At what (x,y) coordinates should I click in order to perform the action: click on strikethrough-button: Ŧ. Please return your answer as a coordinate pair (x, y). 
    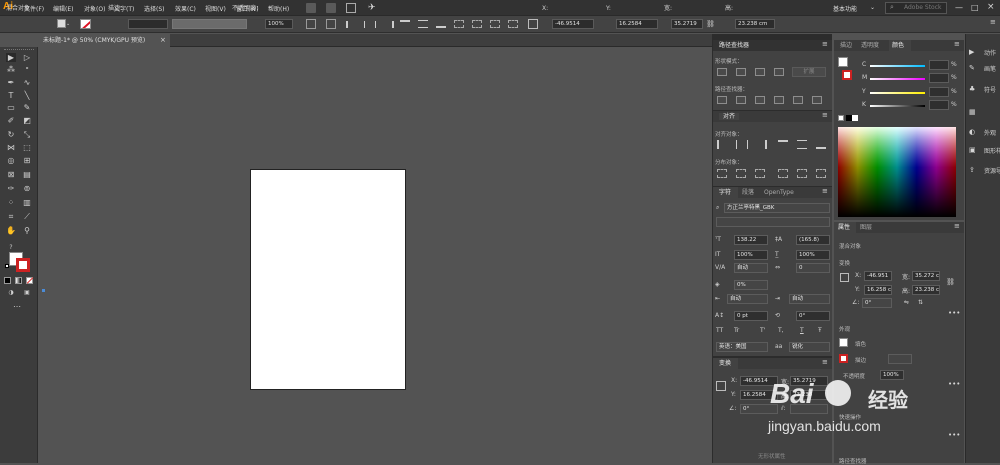
    Looking at the image, I should click on (820, 330).